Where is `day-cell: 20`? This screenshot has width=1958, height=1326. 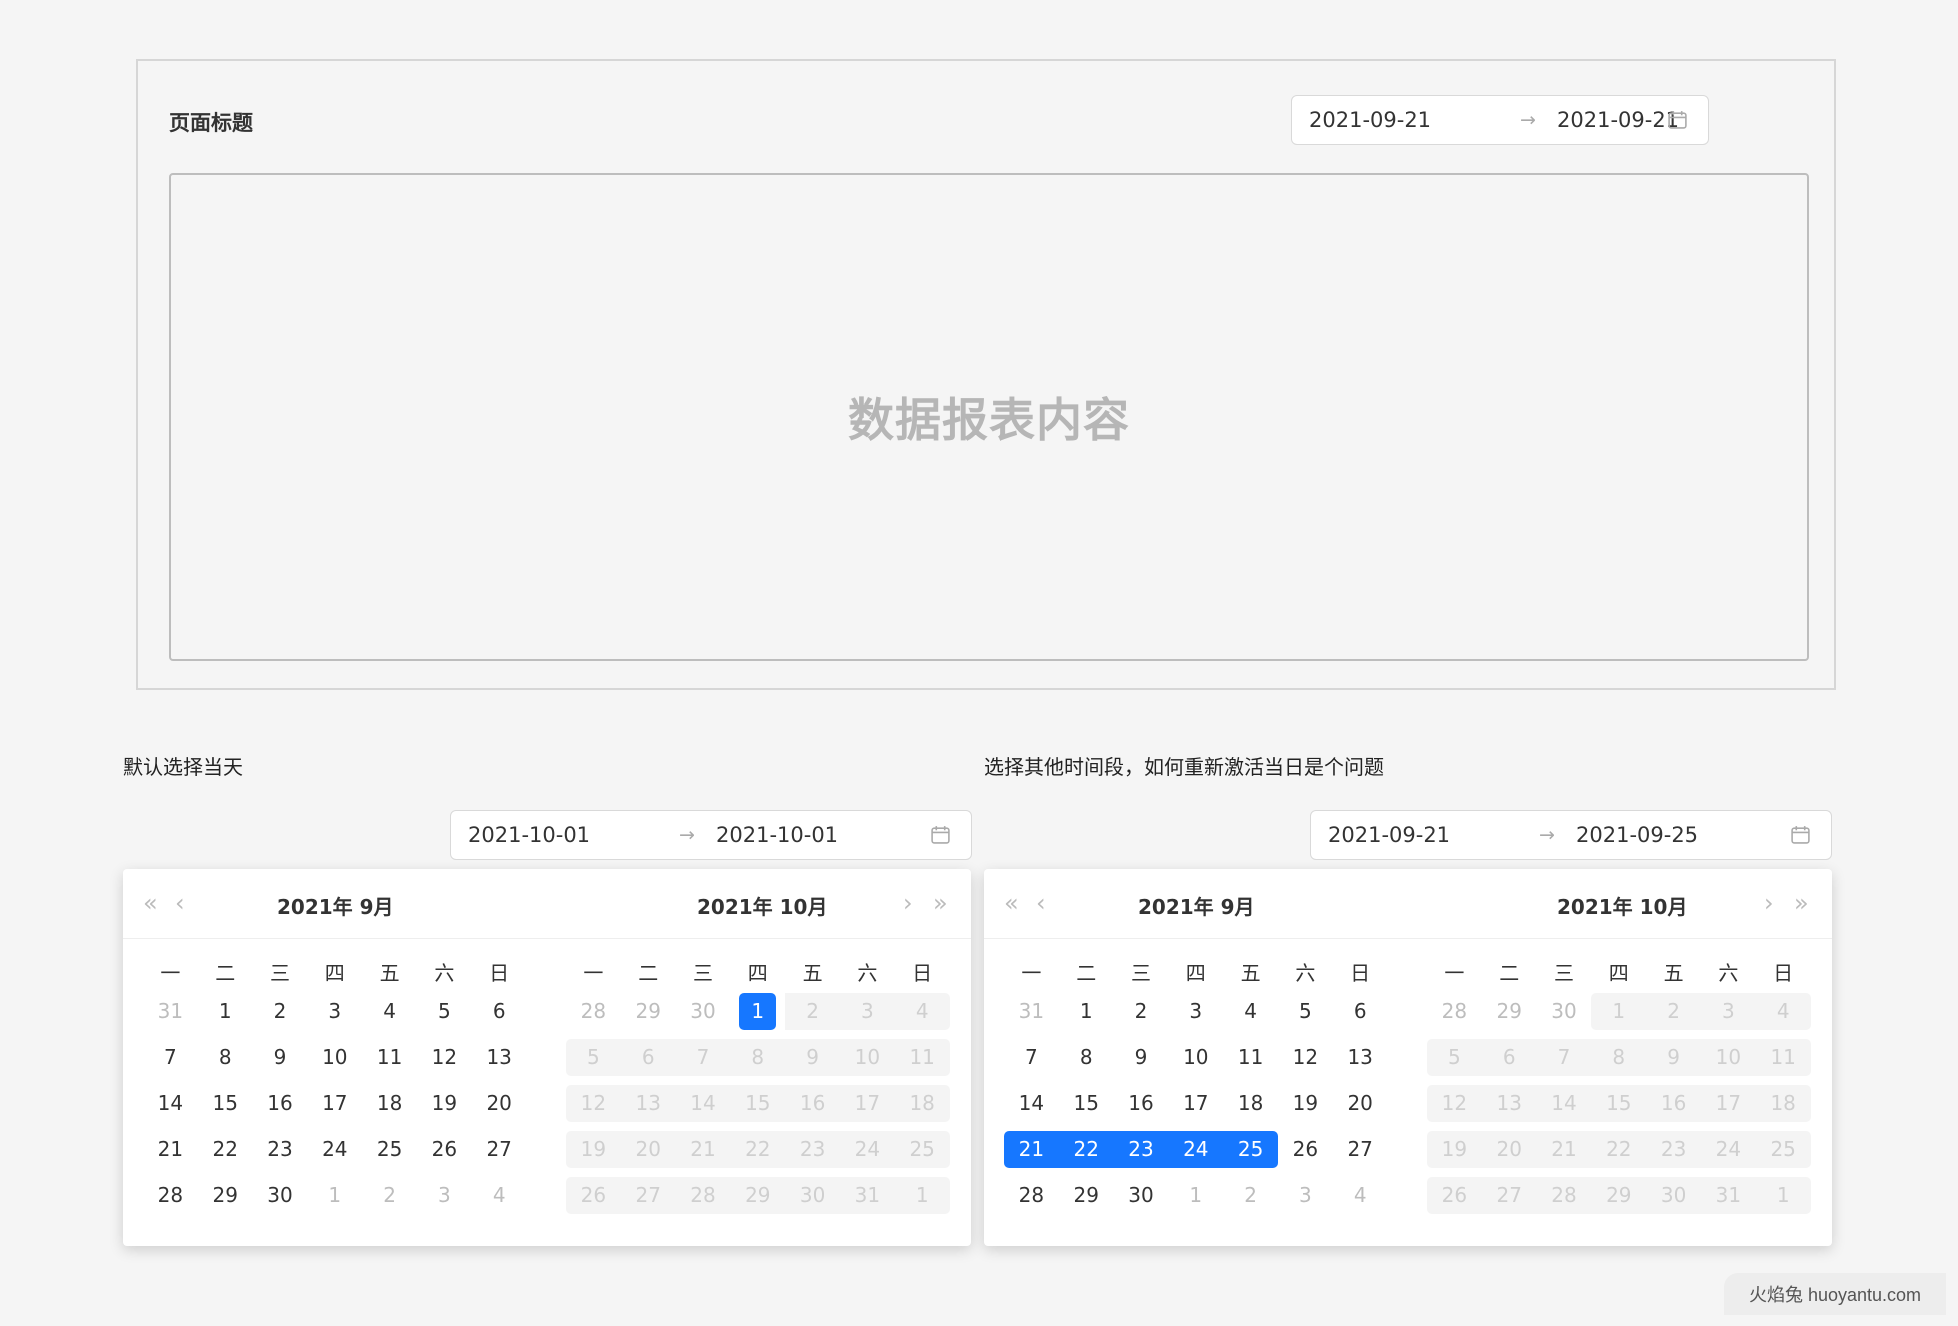 day-cell: 20 is located at coordinates (499, 1103).